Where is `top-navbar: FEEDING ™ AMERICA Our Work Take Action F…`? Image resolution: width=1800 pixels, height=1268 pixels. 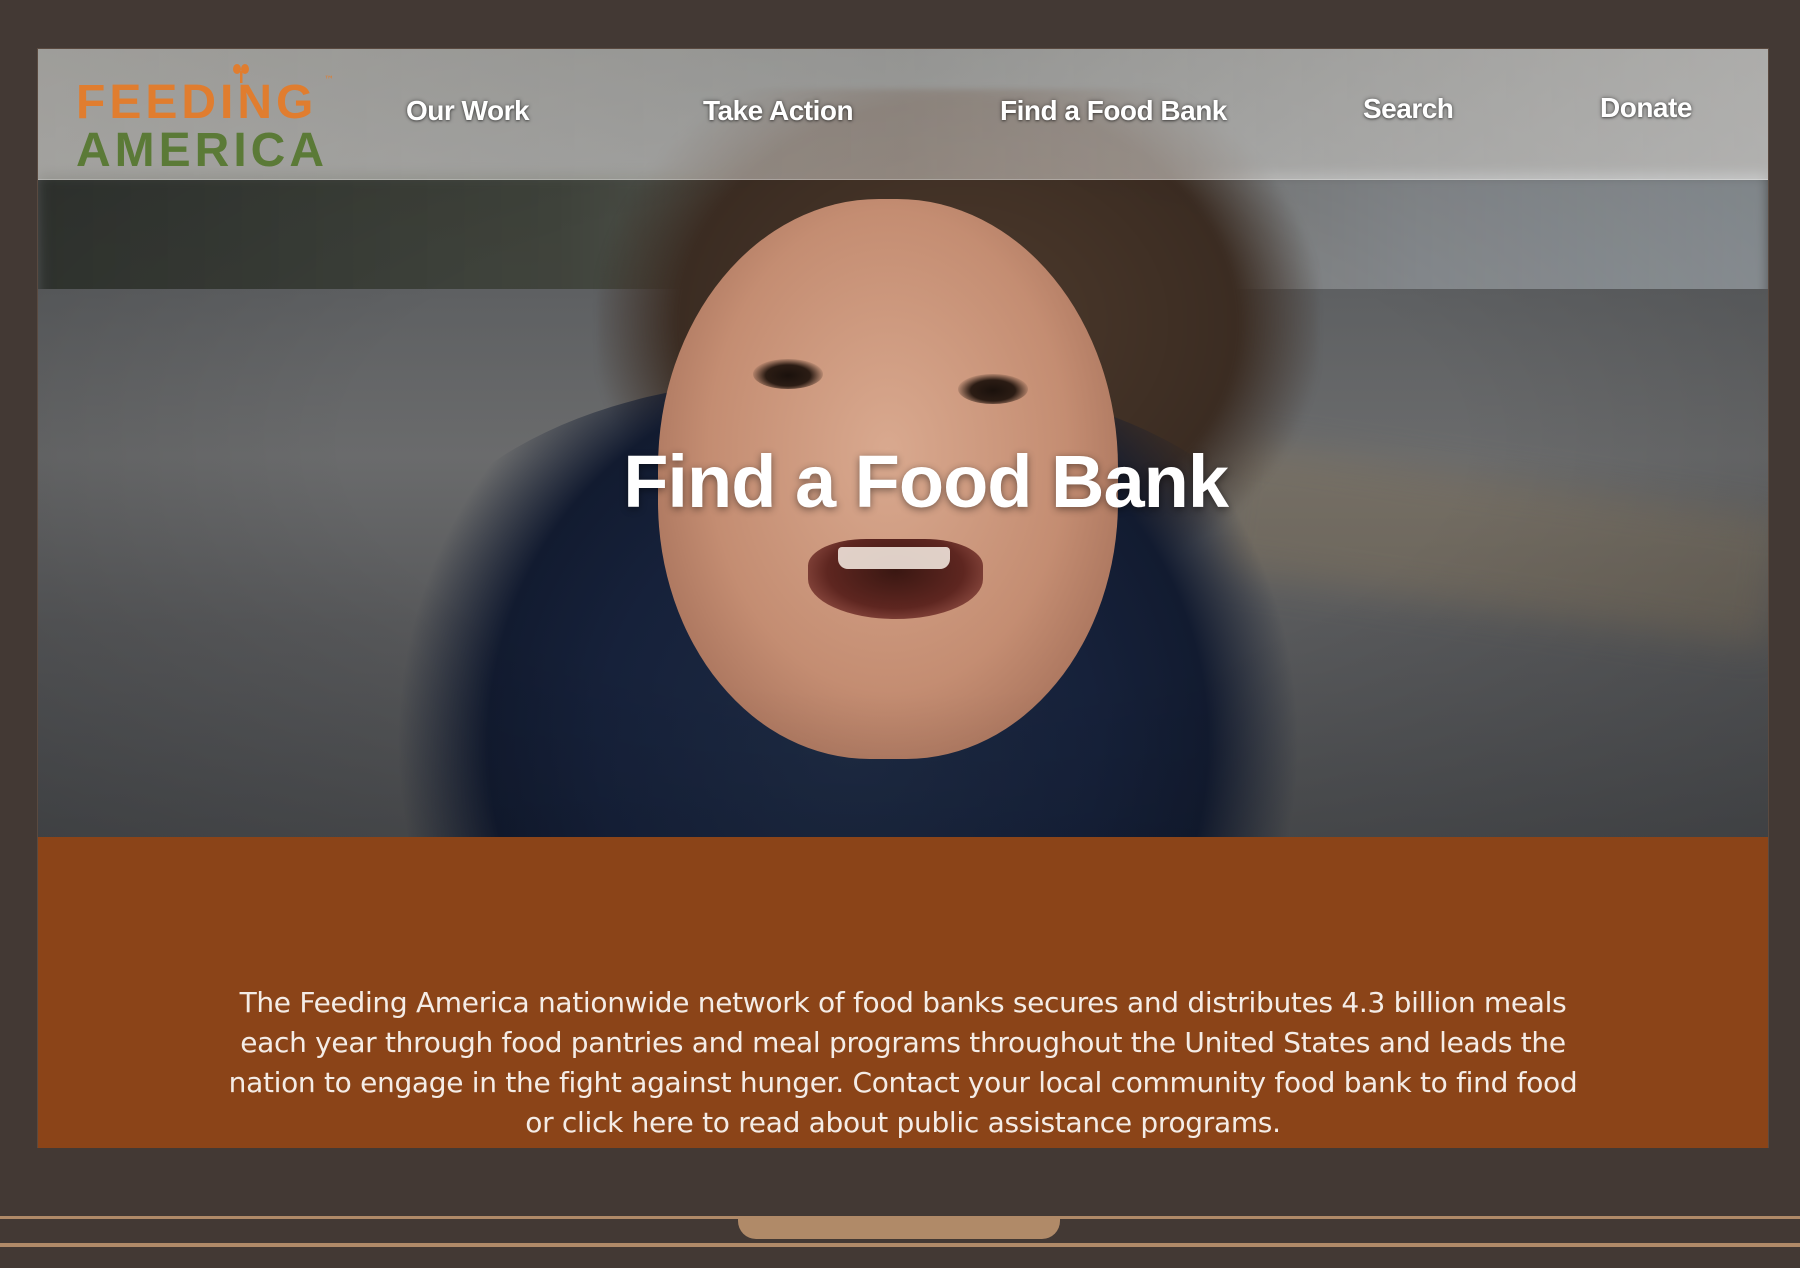 top-navbar: FEEDING ™ AMERICA Our Work Take Action F… is located at coordinates (903, 114).